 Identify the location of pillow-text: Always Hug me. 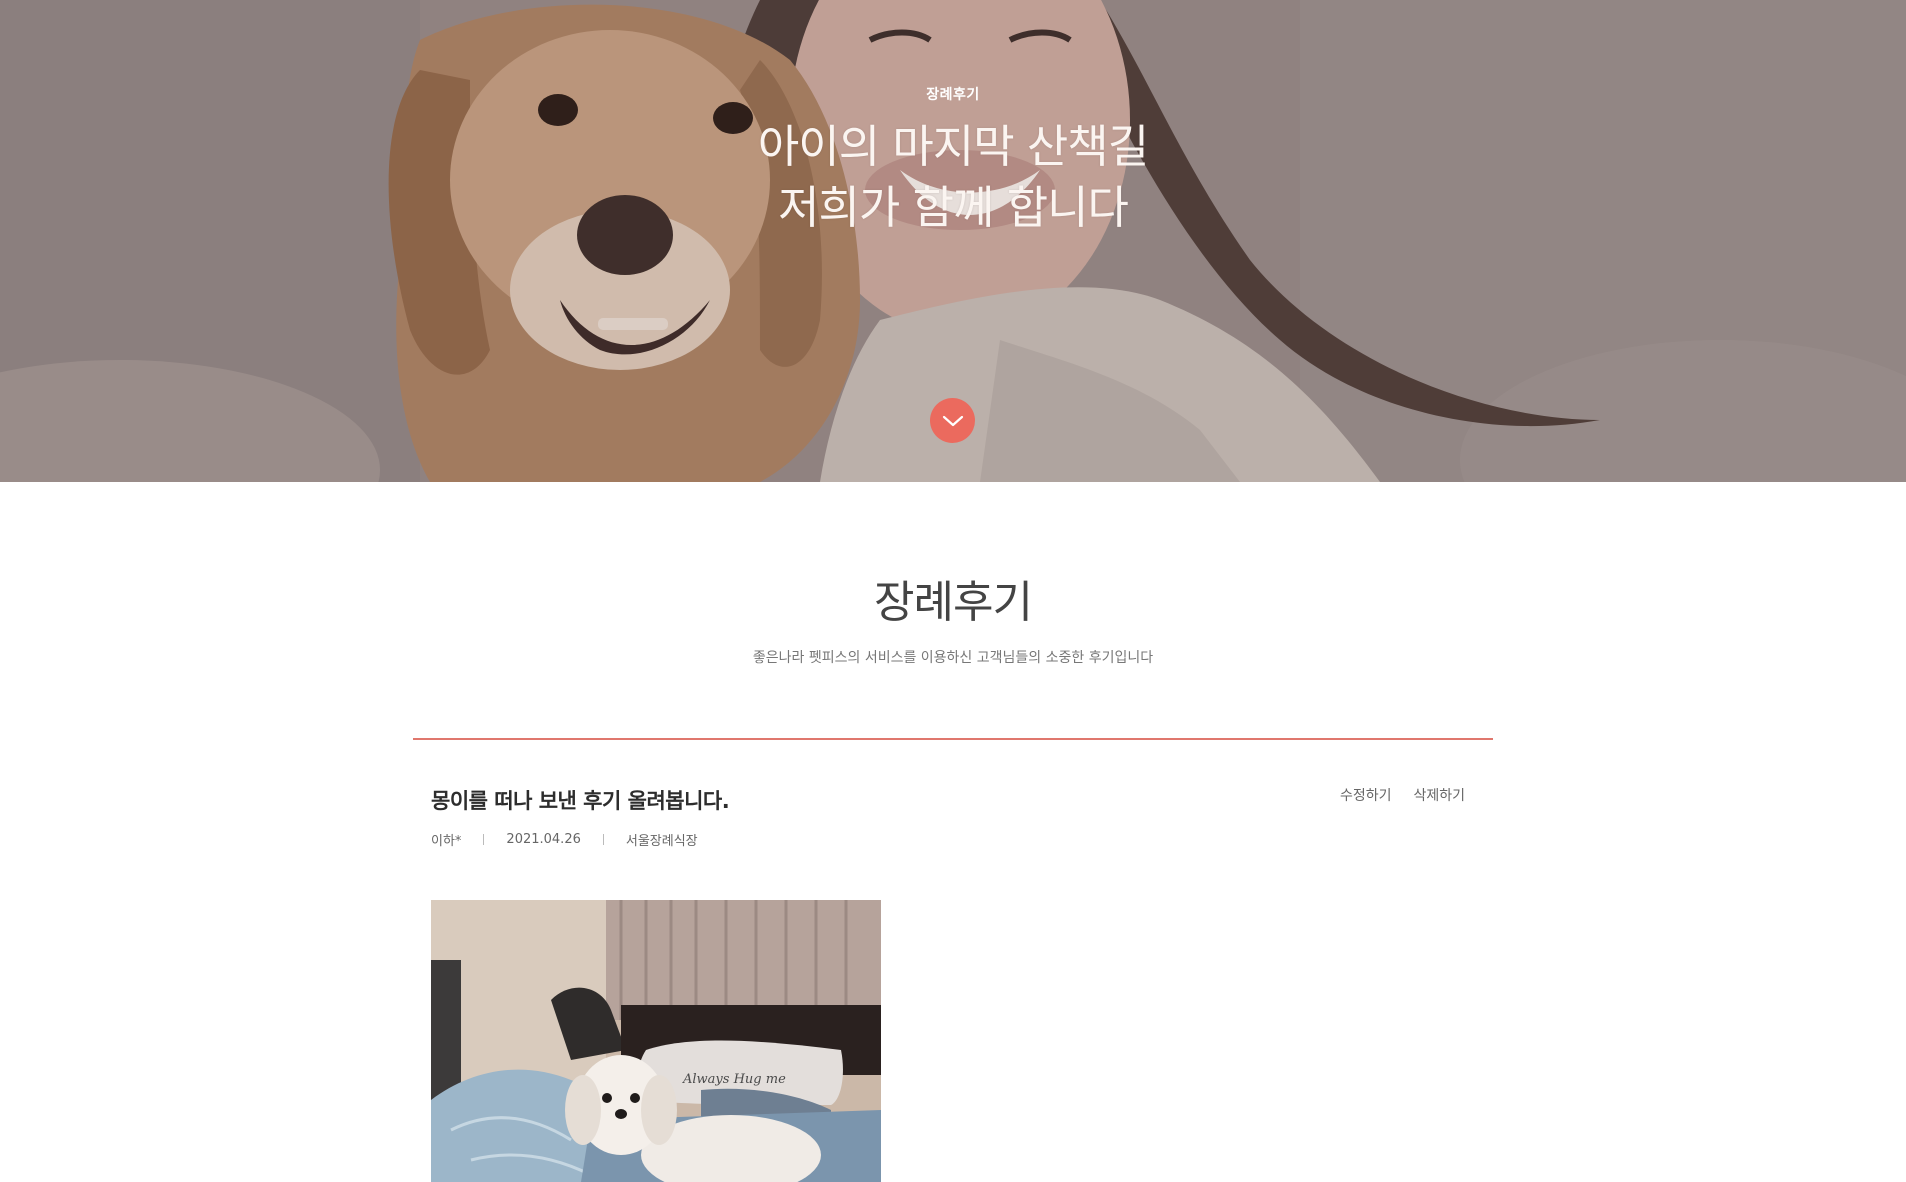
(734, 1079).